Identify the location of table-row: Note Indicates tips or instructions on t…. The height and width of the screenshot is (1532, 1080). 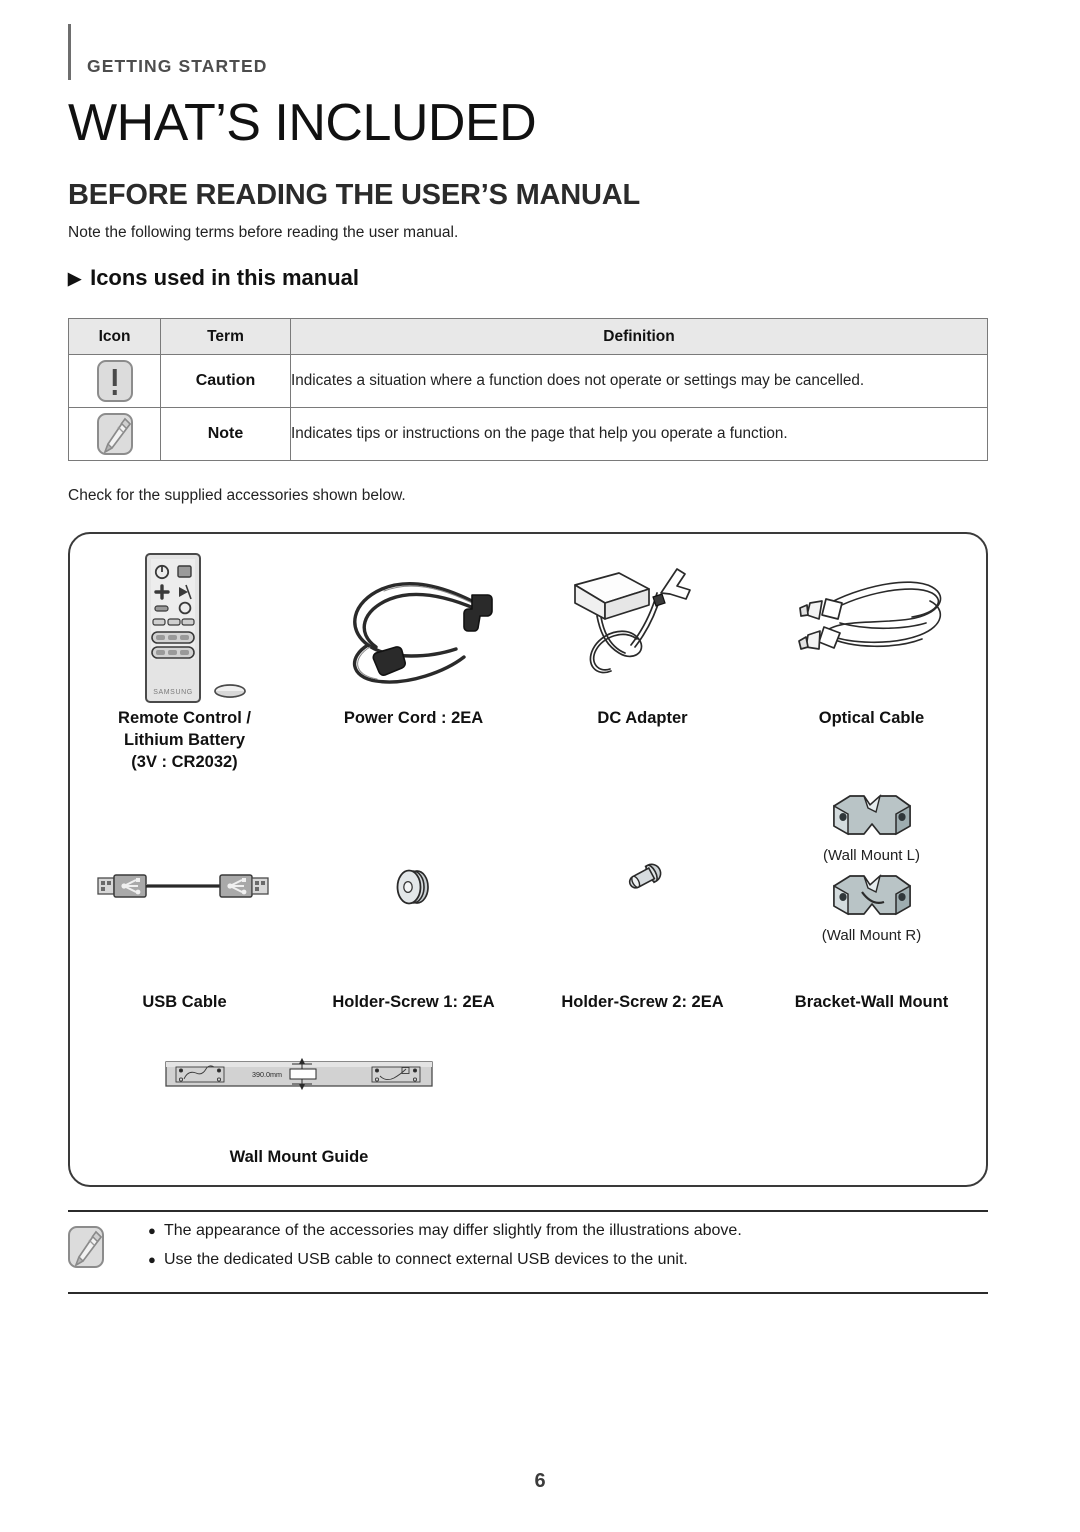
(528, 434).